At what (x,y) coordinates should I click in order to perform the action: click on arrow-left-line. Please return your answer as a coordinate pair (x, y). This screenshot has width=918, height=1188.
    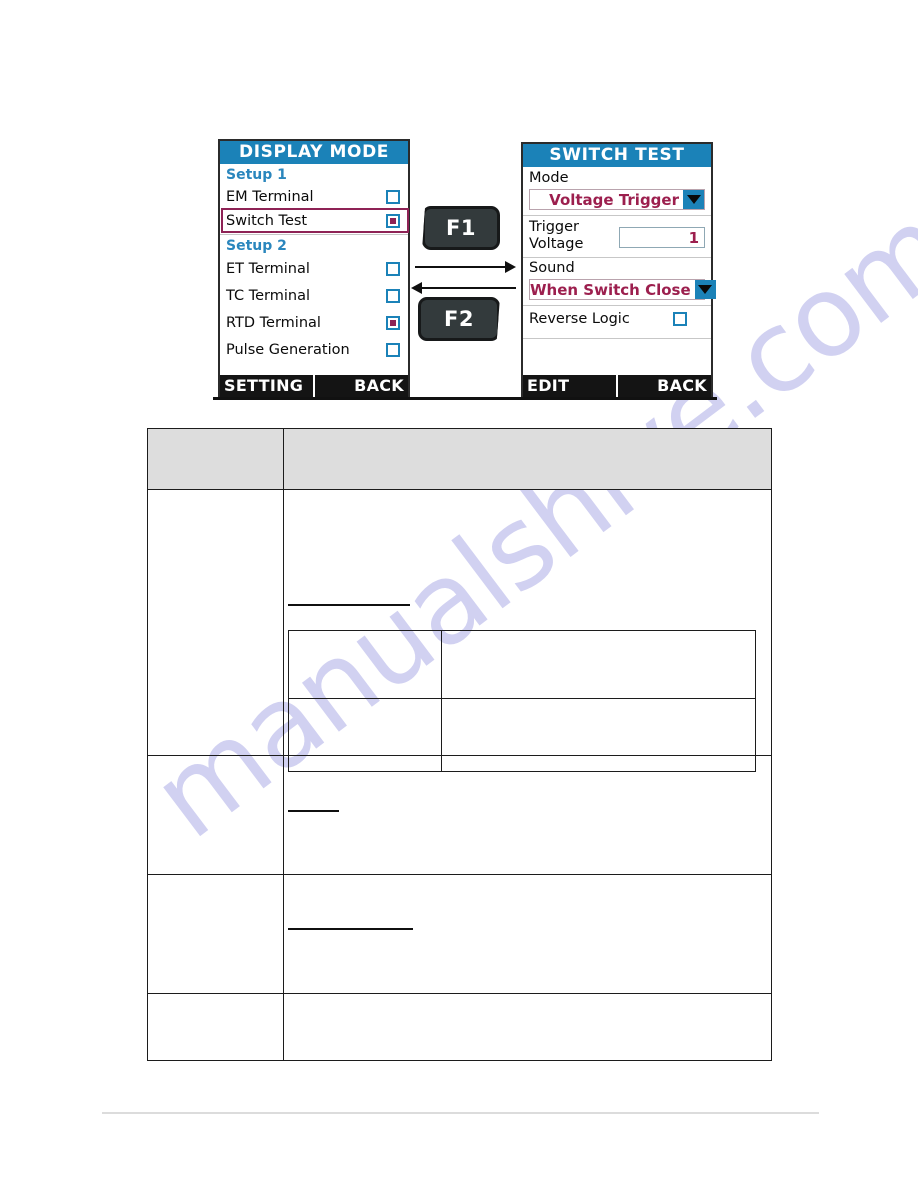
    Looking at the image, I should click on (468, 288).